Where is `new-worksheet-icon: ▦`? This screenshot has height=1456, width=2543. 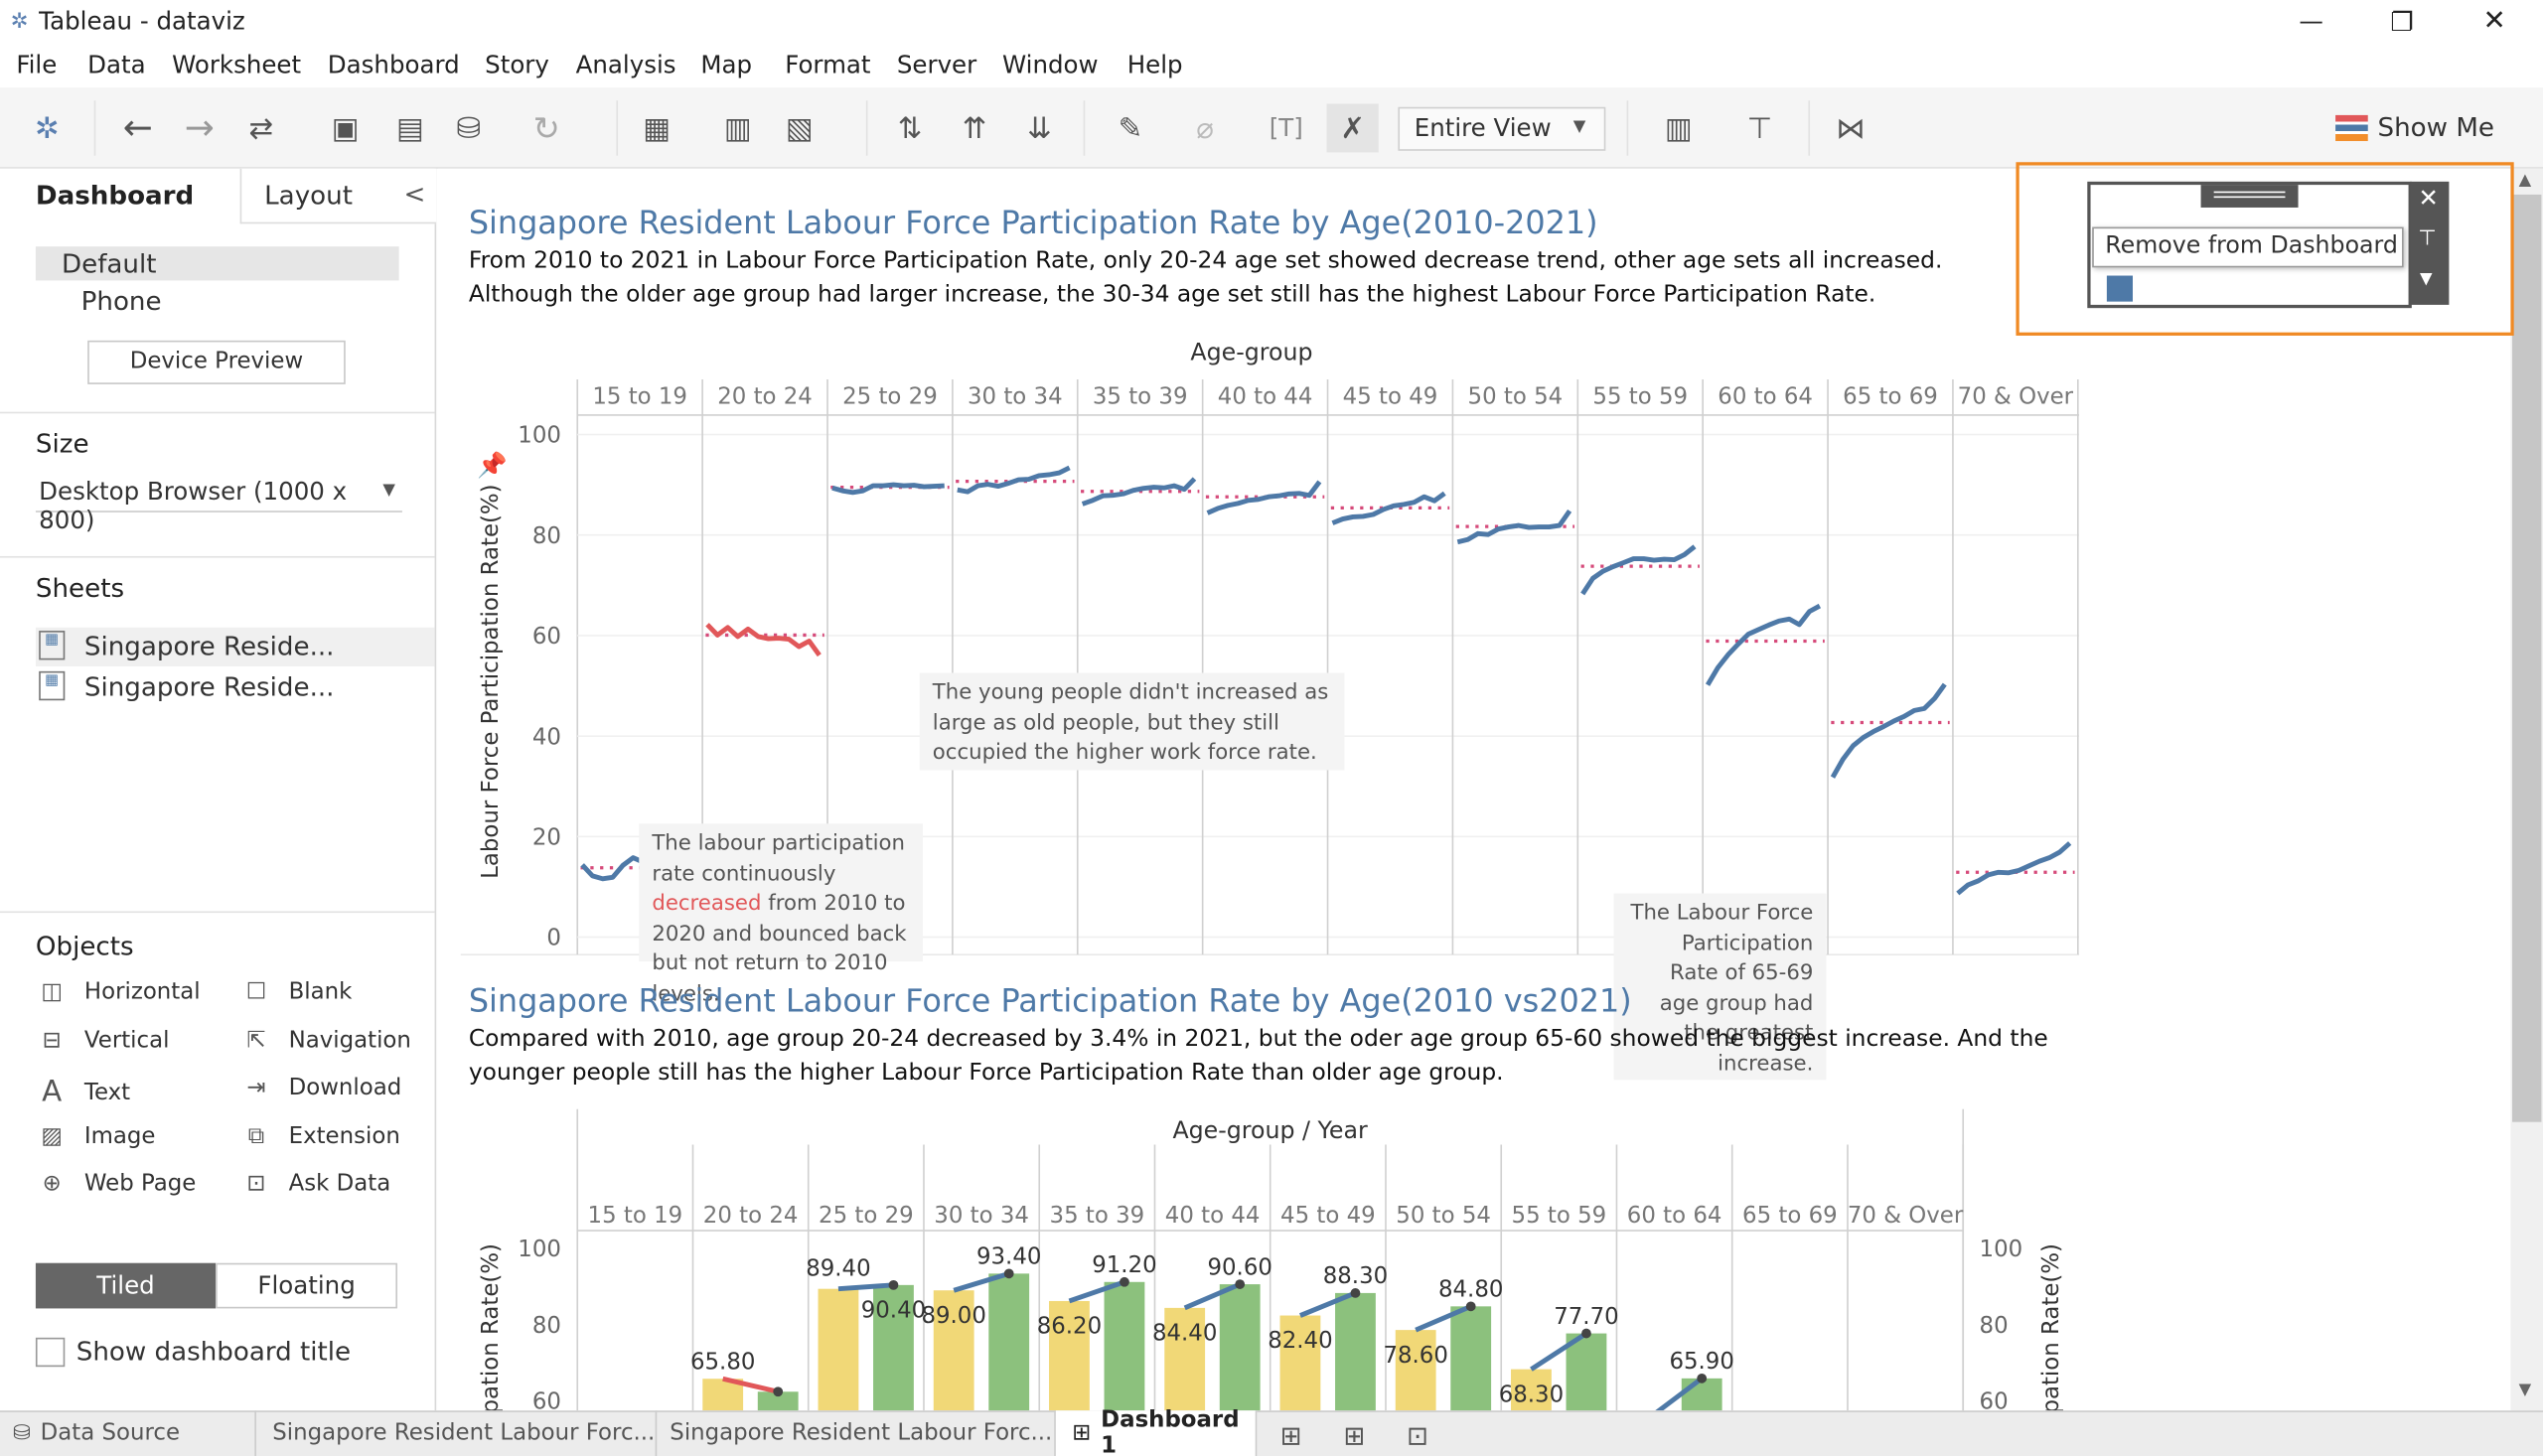 new-worksheet-icon: ▦ is located at coordinates (656, 128).